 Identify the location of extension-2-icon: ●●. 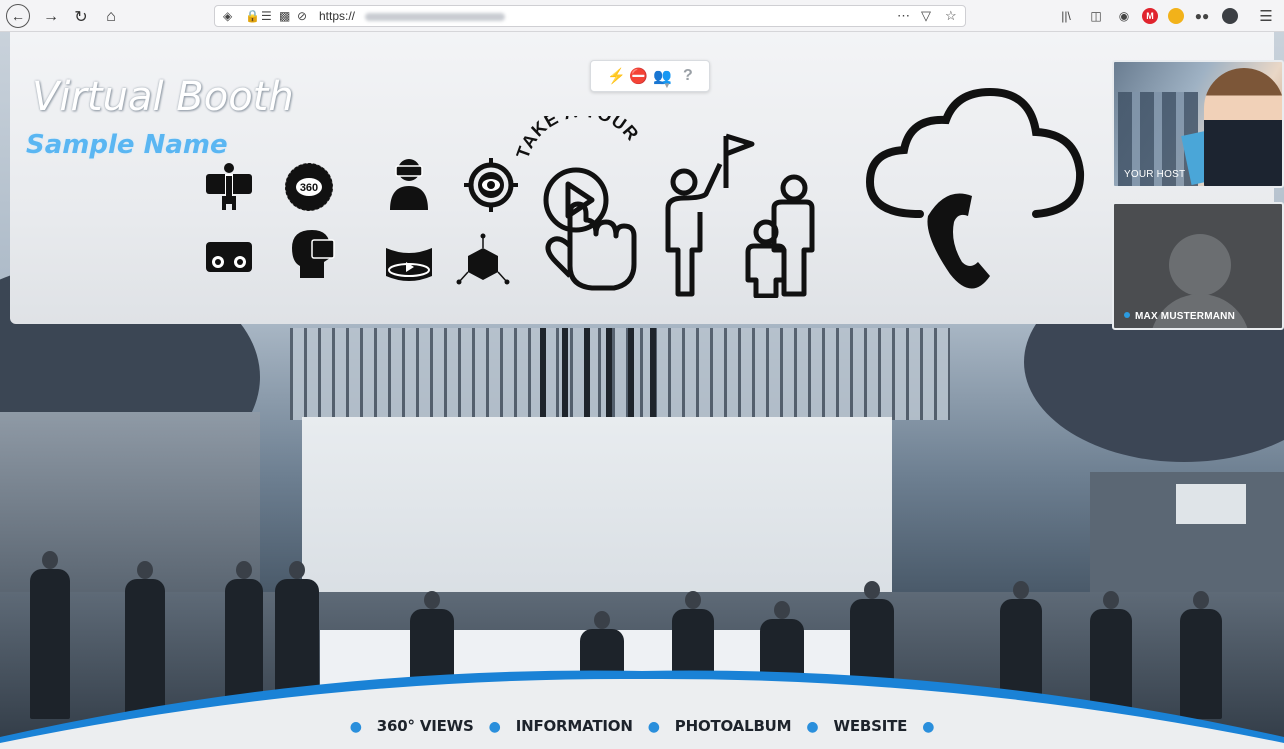
(1202, 16).